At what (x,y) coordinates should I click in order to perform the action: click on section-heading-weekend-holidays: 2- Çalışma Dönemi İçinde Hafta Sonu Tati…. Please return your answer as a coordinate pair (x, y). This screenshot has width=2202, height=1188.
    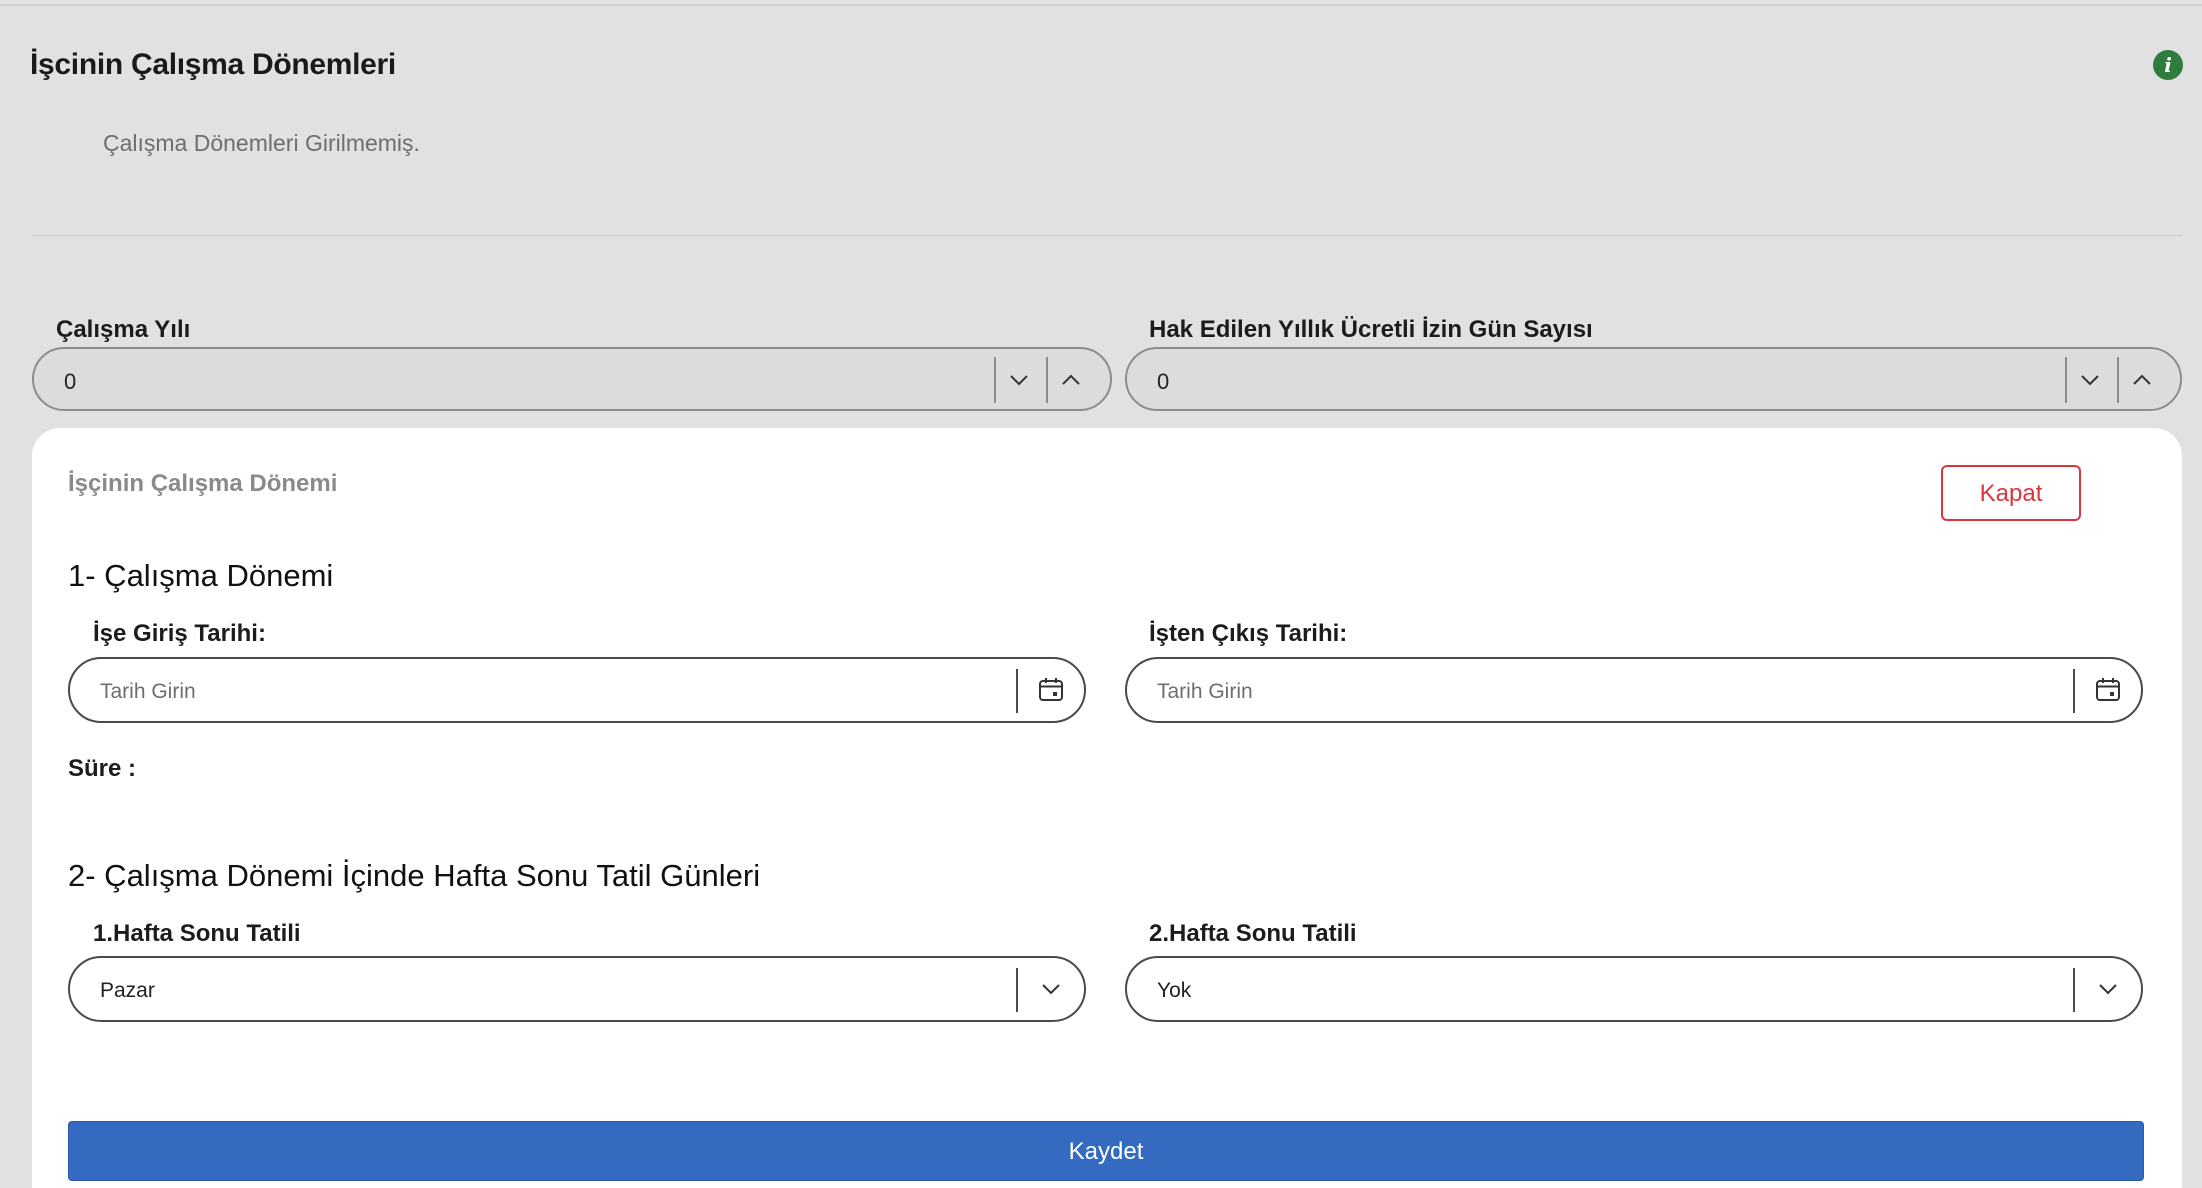
    Looking at the image, I should click on (414, 875).